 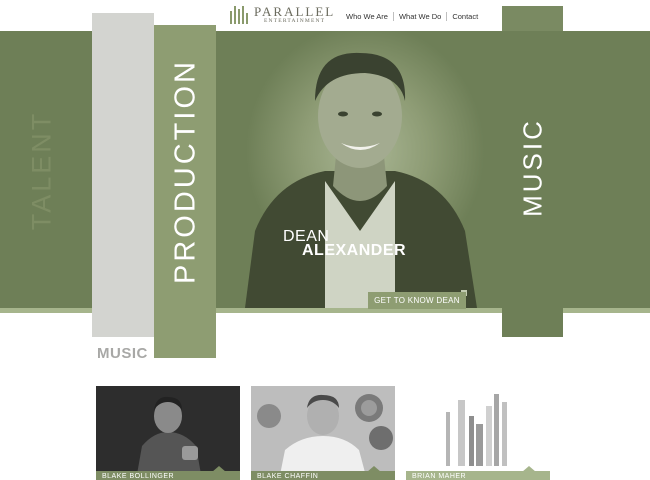 I want to click on artist-card: BRIAN MAHER, so click(x=478, y=433).